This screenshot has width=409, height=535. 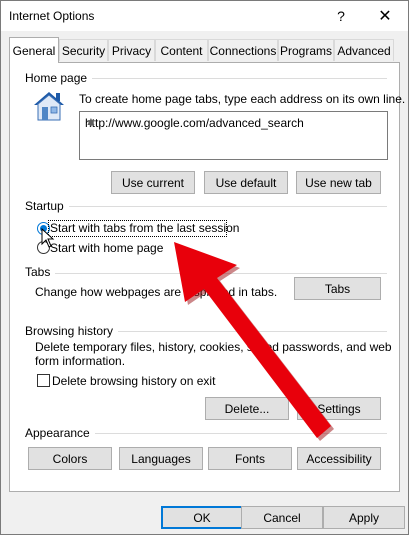 I want to click on tab-advanced: Advanced, so click(x=364, y=50).